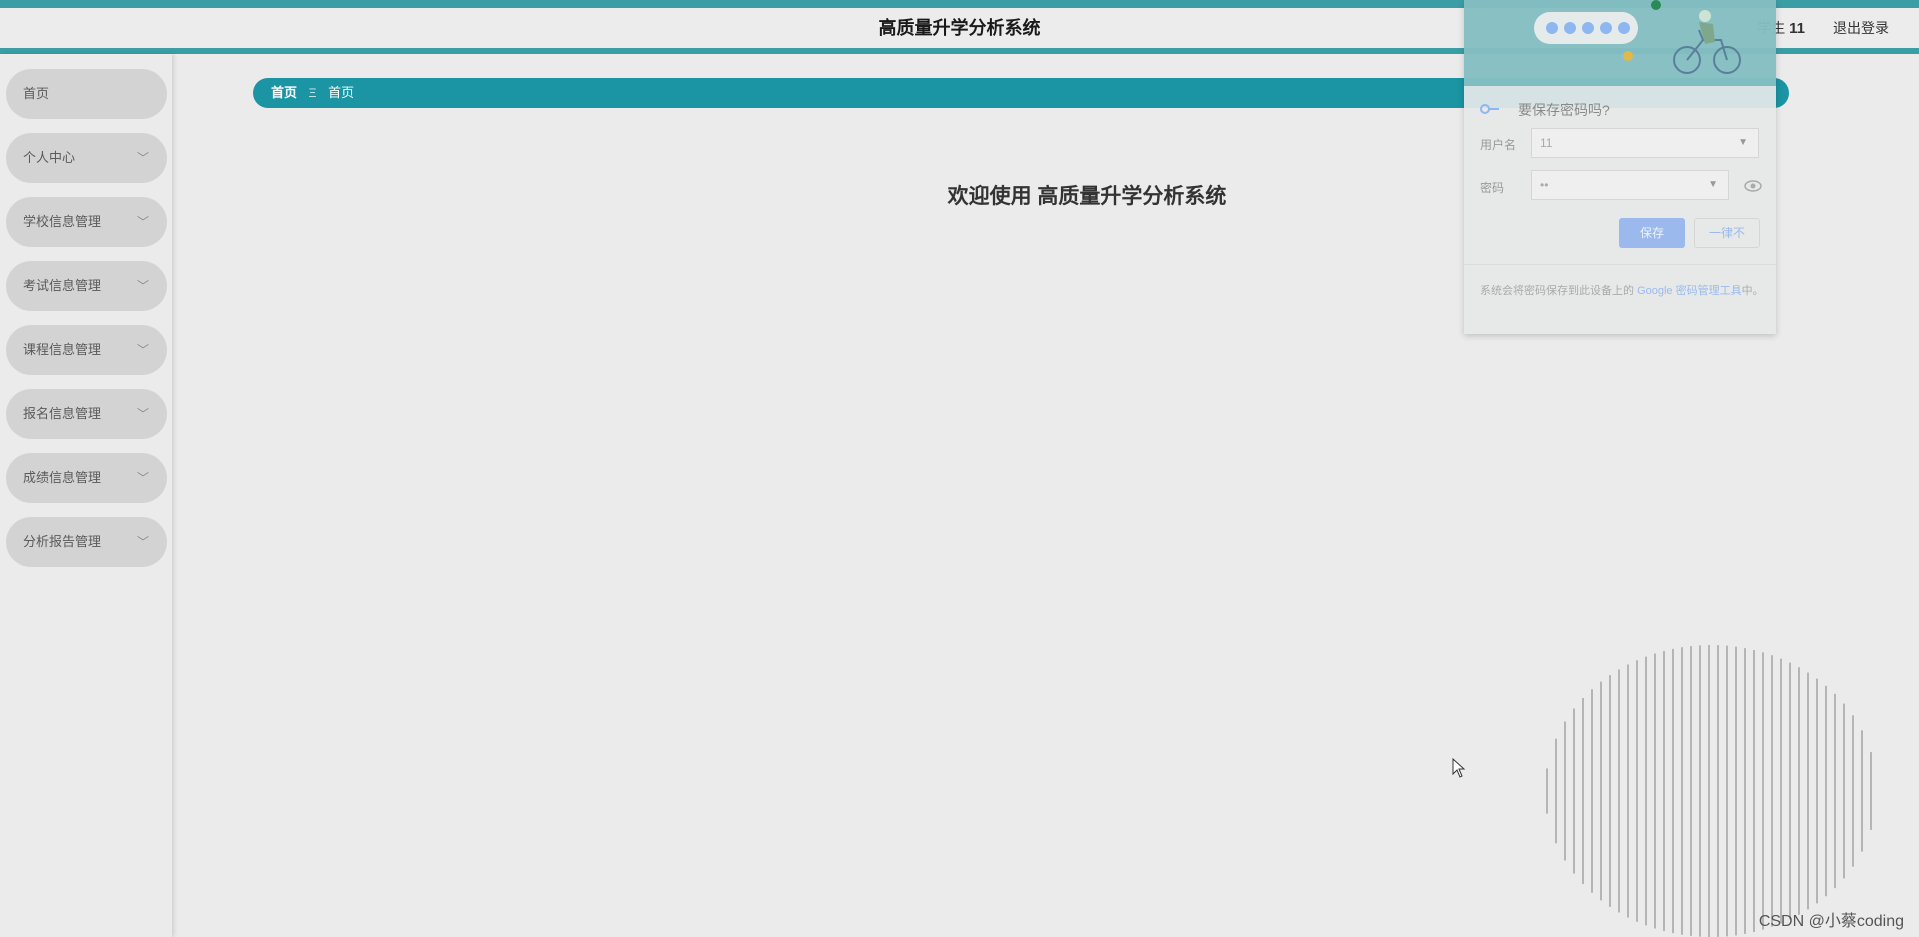  Describe the element at coordinates (62, 541) in the screenshot. I see `sidebar-item-label: 分析报告管理` at that location.